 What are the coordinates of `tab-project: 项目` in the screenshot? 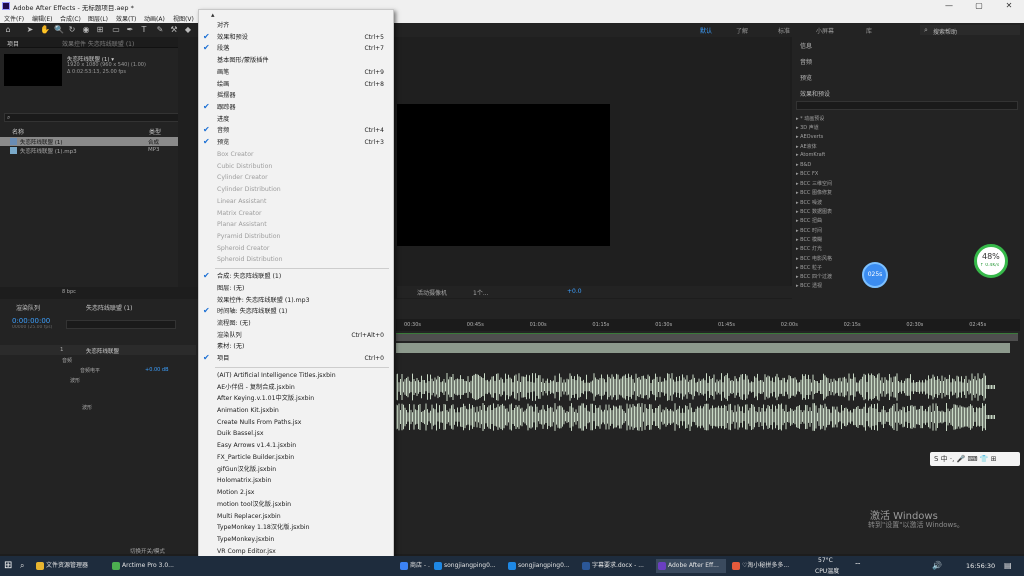 It's located at (13, 43).